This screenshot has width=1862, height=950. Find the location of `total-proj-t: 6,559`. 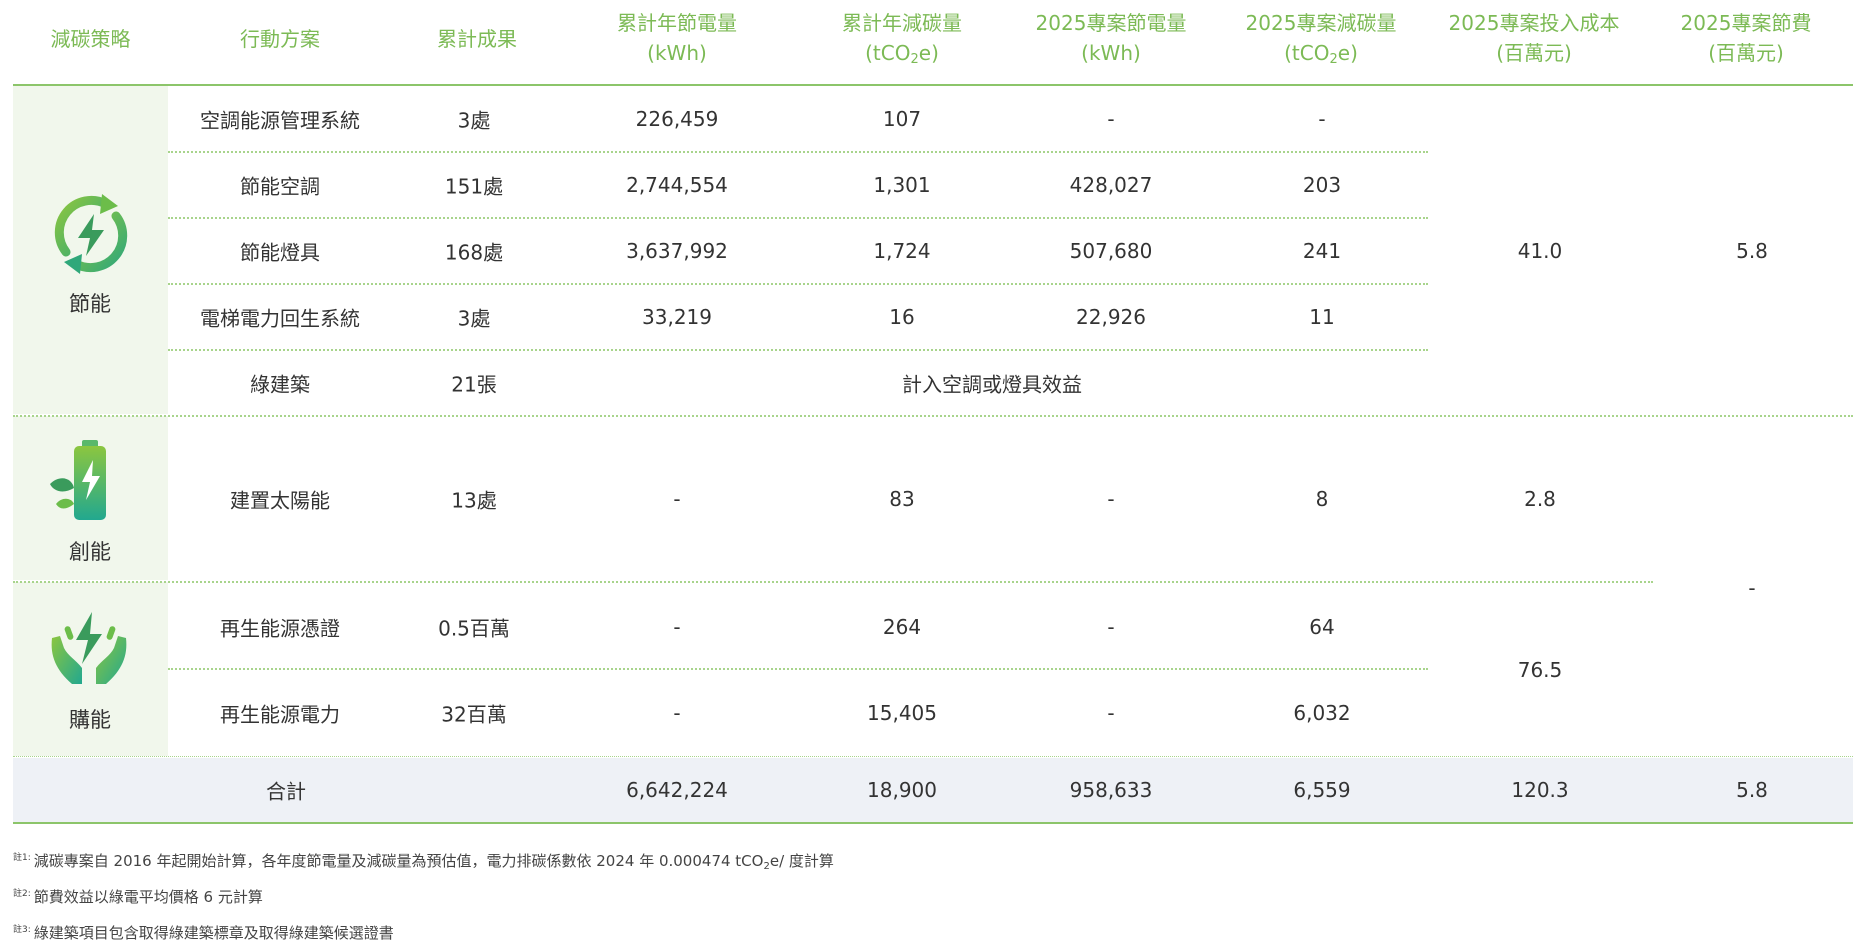

total-proj-t: 6,559 is located at coordinates (1322, 790).